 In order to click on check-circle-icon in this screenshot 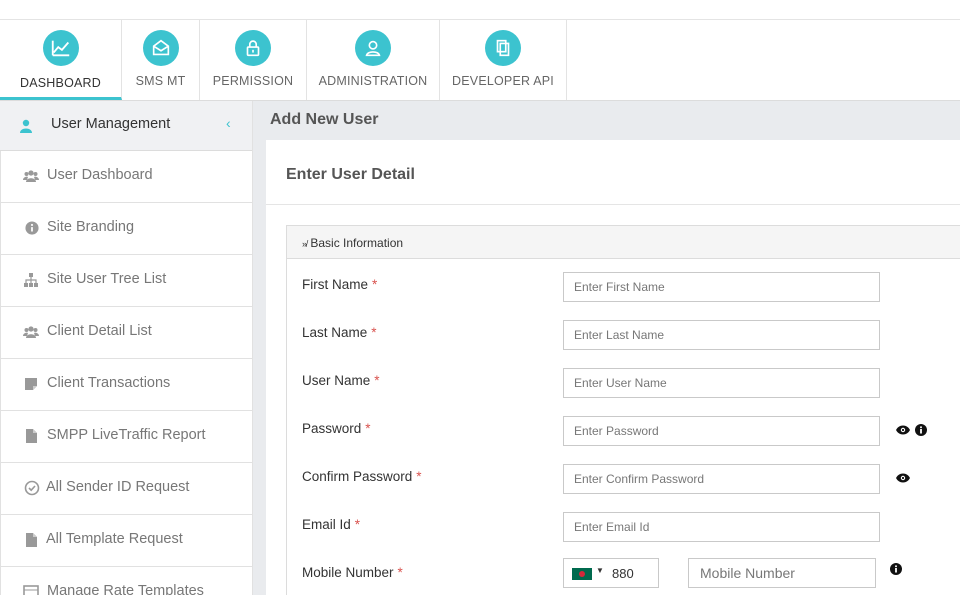, I will do `click(32, 488)`.